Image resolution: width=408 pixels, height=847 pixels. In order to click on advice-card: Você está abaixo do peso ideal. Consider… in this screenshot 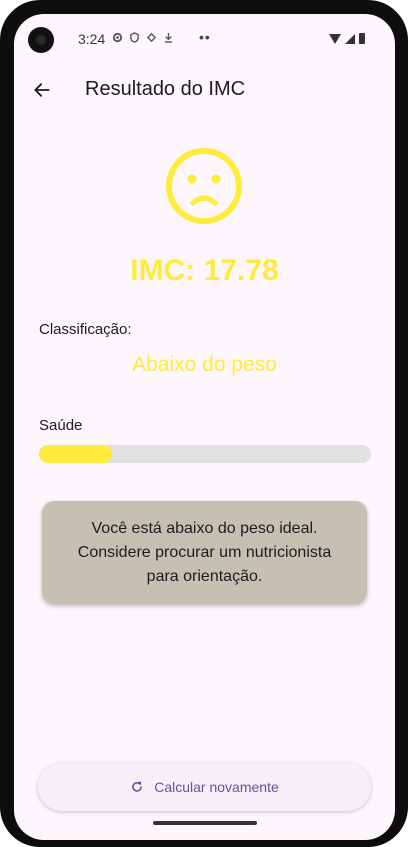, I will do `click(204, 552)`.